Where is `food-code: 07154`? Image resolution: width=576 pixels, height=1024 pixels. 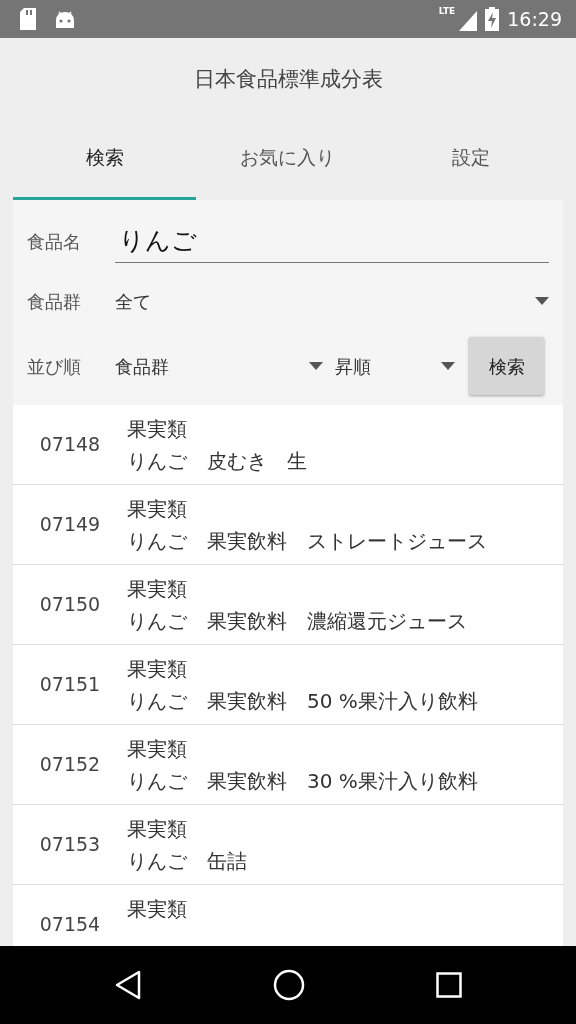
food-code: 07154 is located at coordinates (70, 925).